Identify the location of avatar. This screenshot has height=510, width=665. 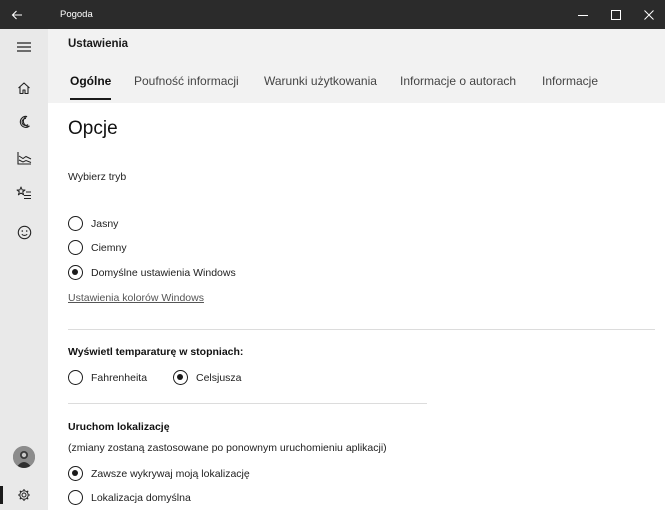
(24, 457).